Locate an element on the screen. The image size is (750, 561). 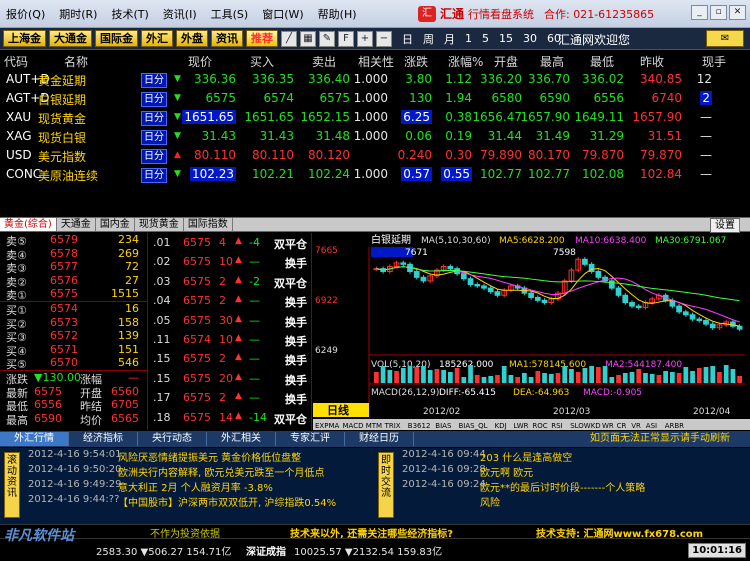
tick-row: .01 6575 4 ▲ -4 双平仓 is located at coordinates (230, 242).